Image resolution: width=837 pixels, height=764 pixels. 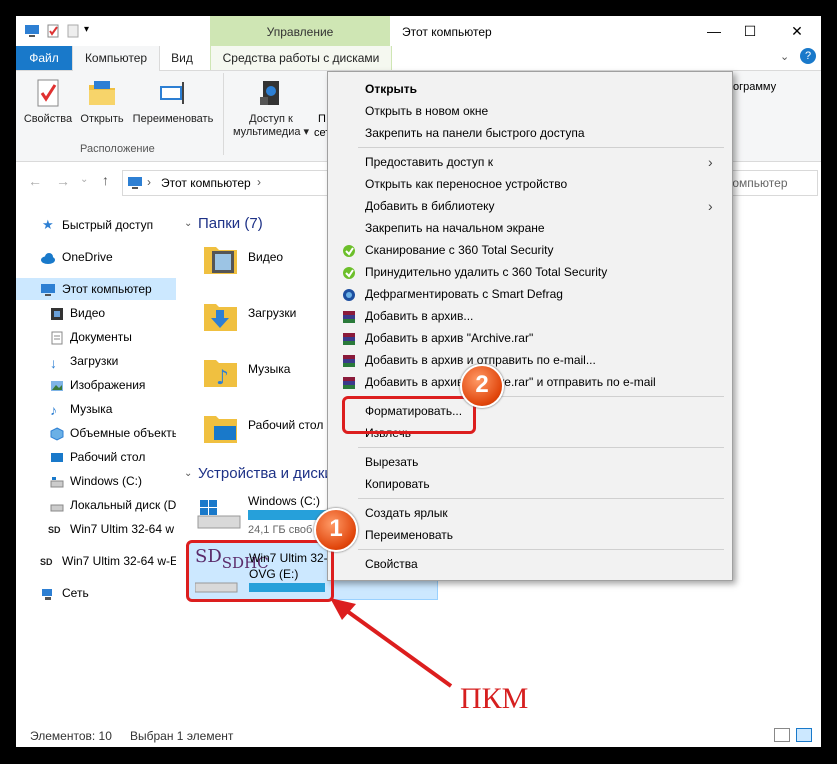 I want to click on status-selection: Выбран 1 элемент, so click(x=182, y=736).